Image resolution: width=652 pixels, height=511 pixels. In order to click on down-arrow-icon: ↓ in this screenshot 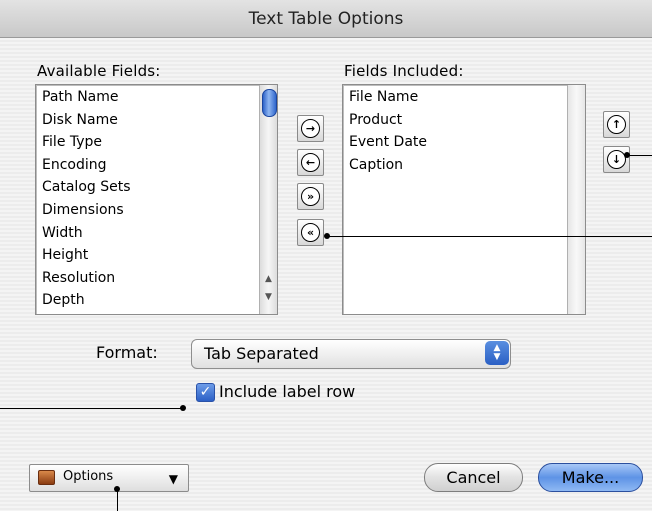, I will do `click(616, 159)`.